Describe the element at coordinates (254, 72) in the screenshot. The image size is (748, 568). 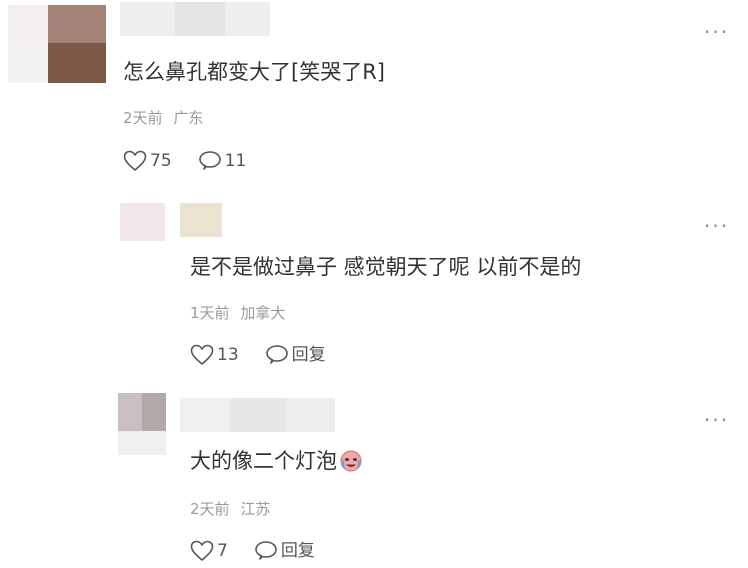
I see `comment-text: 怎么鼻孔都变大了[笑哭了R]` at that location.